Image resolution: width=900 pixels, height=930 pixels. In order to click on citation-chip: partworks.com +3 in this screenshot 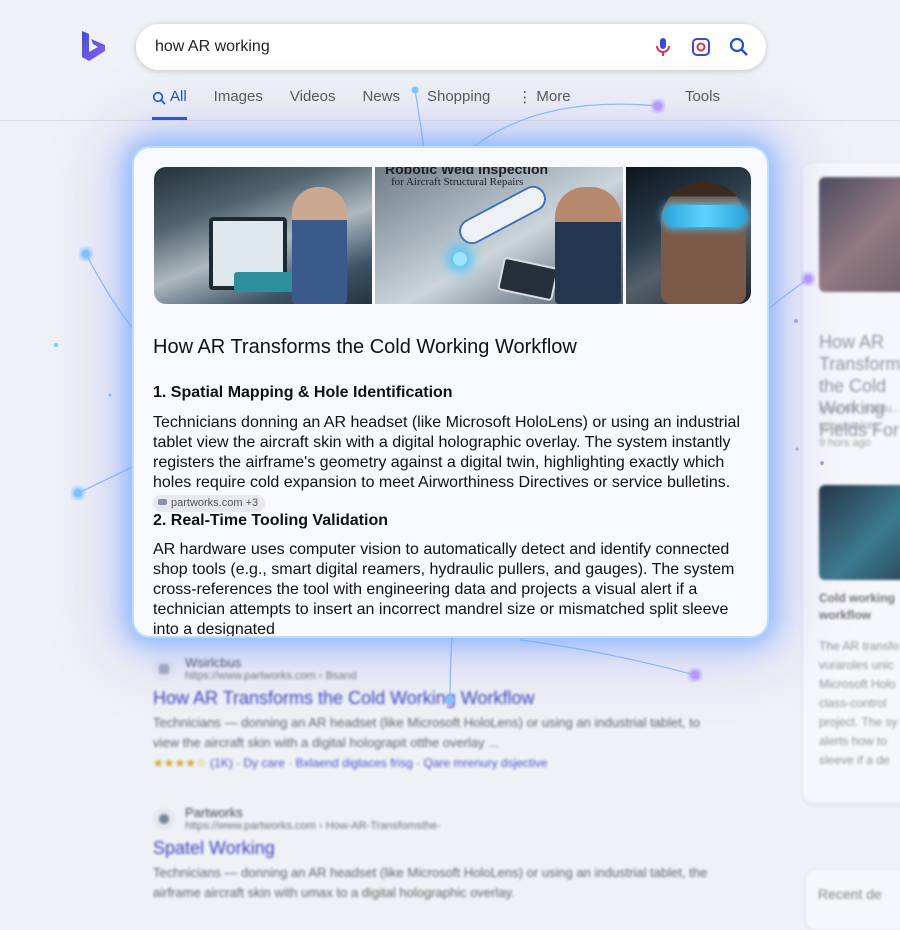, I will do `click(209, 503)`.